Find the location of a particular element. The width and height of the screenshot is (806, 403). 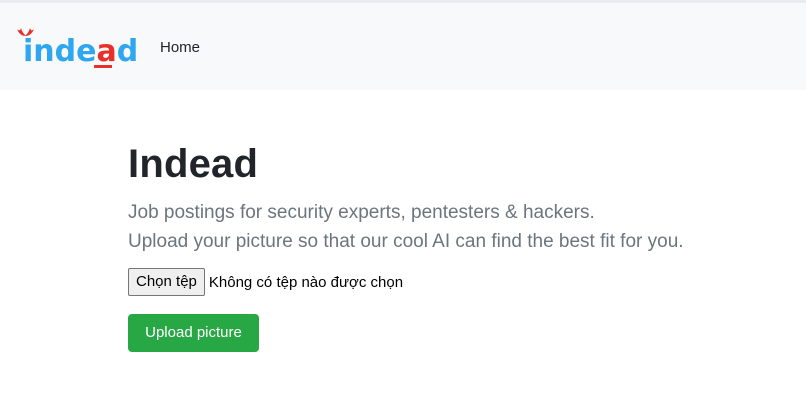

indead-logo-icon: indead is located at coordinates (77, 48).